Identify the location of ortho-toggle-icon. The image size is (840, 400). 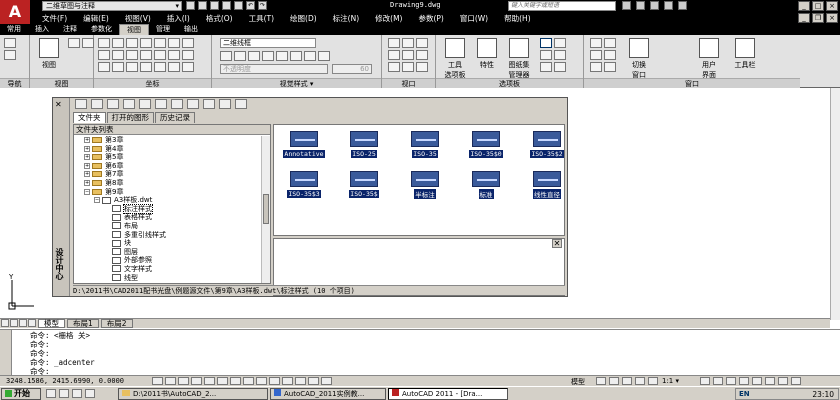
(183, 381).